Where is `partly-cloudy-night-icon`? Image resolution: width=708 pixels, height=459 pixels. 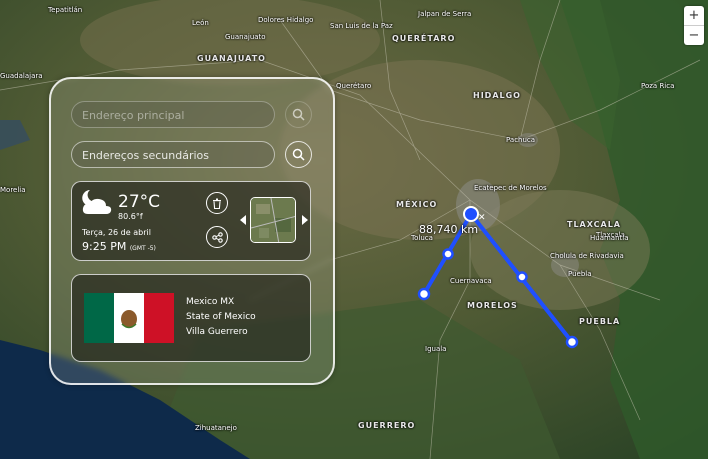 partly-cloudy-night-icon is located at coordinates (97, 202).